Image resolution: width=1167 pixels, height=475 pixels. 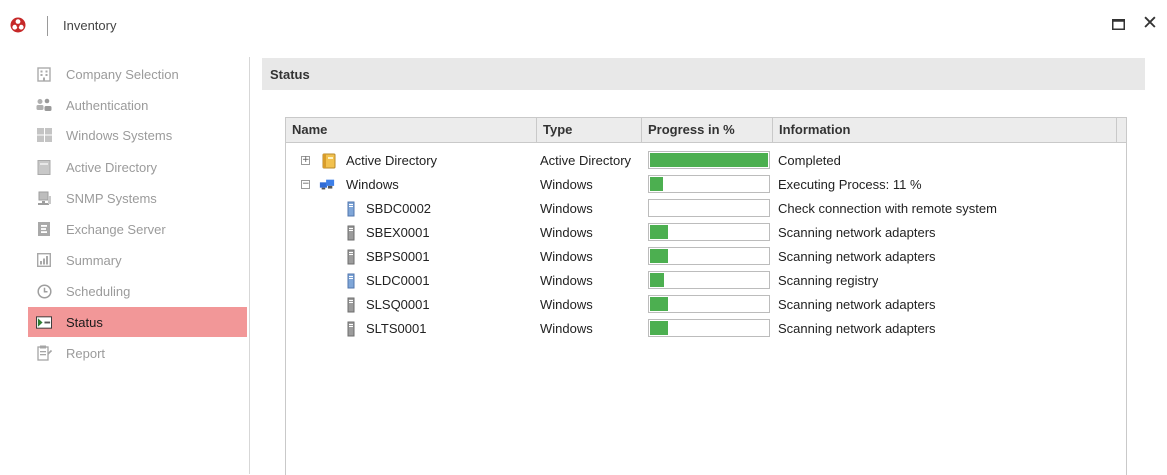 What do you see at coordinates (44, 105) in the screenshot?
I see `users-key-icon` at bounding box center [44, 105].